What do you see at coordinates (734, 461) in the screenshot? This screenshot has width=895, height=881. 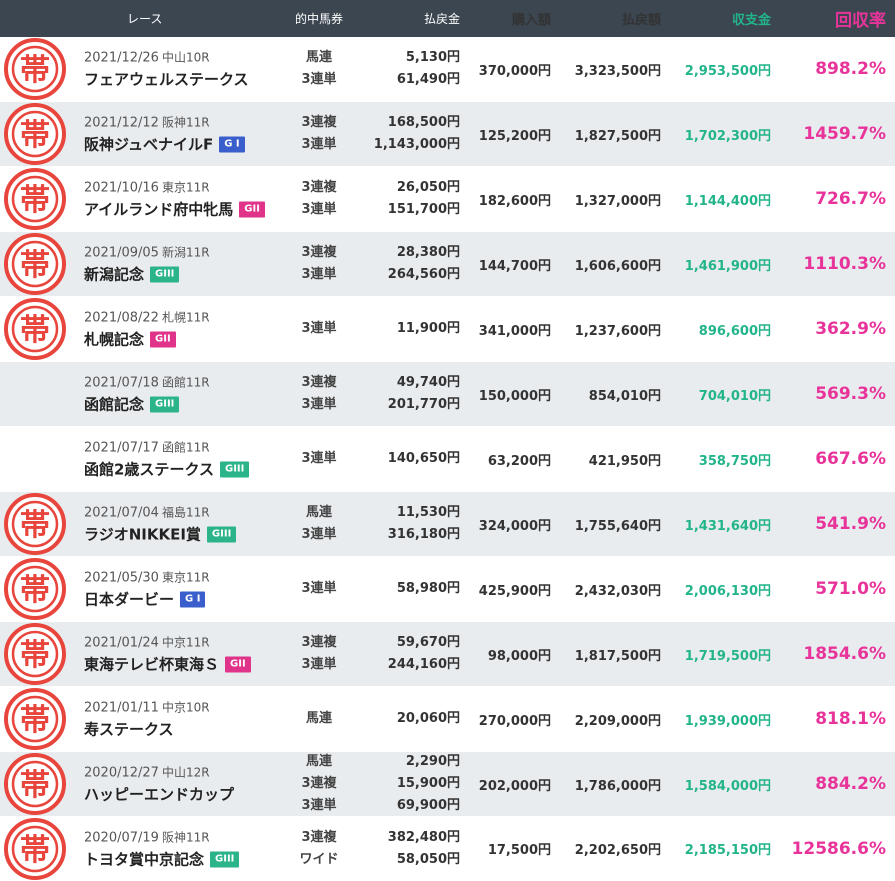 I see `profit-amount: 358,750円` at bounding box center [734, 461].